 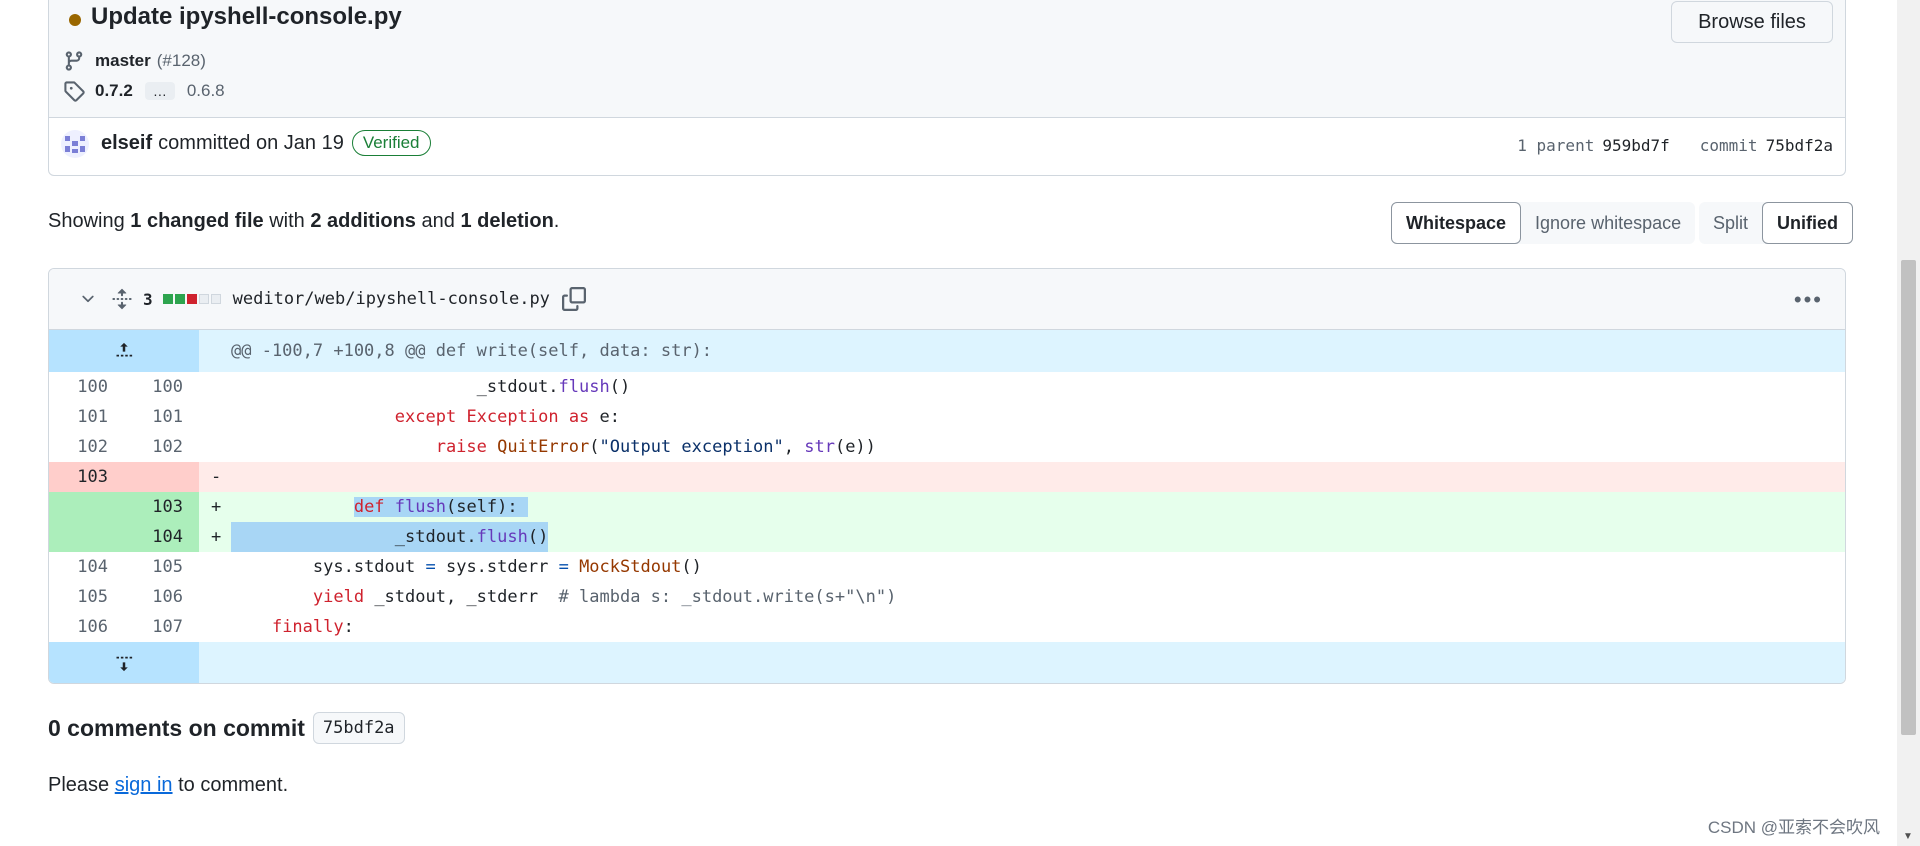 What do you see at coordinates (390, 537) in the screenshot?
I see `selected-text: _stdout.flush()` at bounding box center [390, 537].